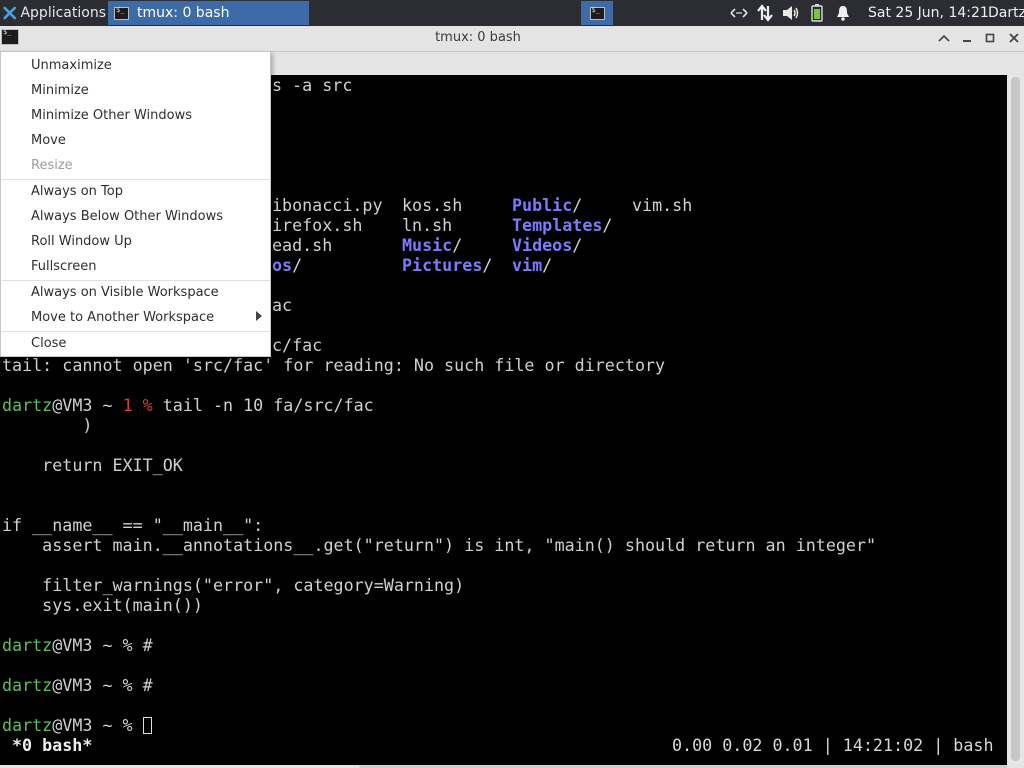 This screenshot has height=768, width=1024. I want to click on ls-dir-entry: Videos/, so click(547, 245).